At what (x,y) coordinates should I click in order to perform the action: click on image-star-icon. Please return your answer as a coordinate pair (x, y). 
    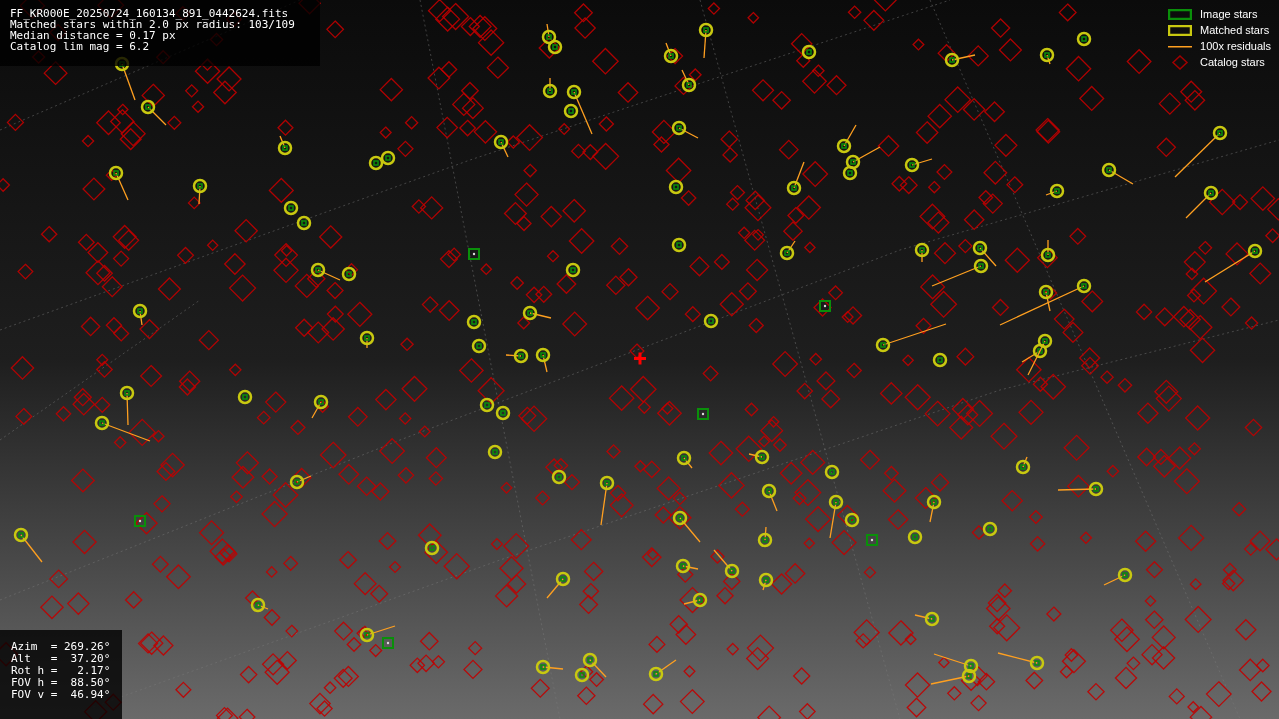
    Looking at the image, I should click on (1180, 14).